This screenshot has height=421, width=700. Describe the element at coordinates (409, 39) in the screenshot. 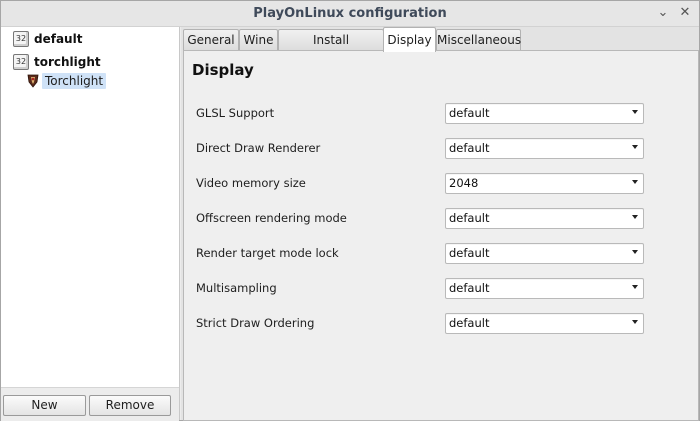

I see `tab-display: Display` at that location.